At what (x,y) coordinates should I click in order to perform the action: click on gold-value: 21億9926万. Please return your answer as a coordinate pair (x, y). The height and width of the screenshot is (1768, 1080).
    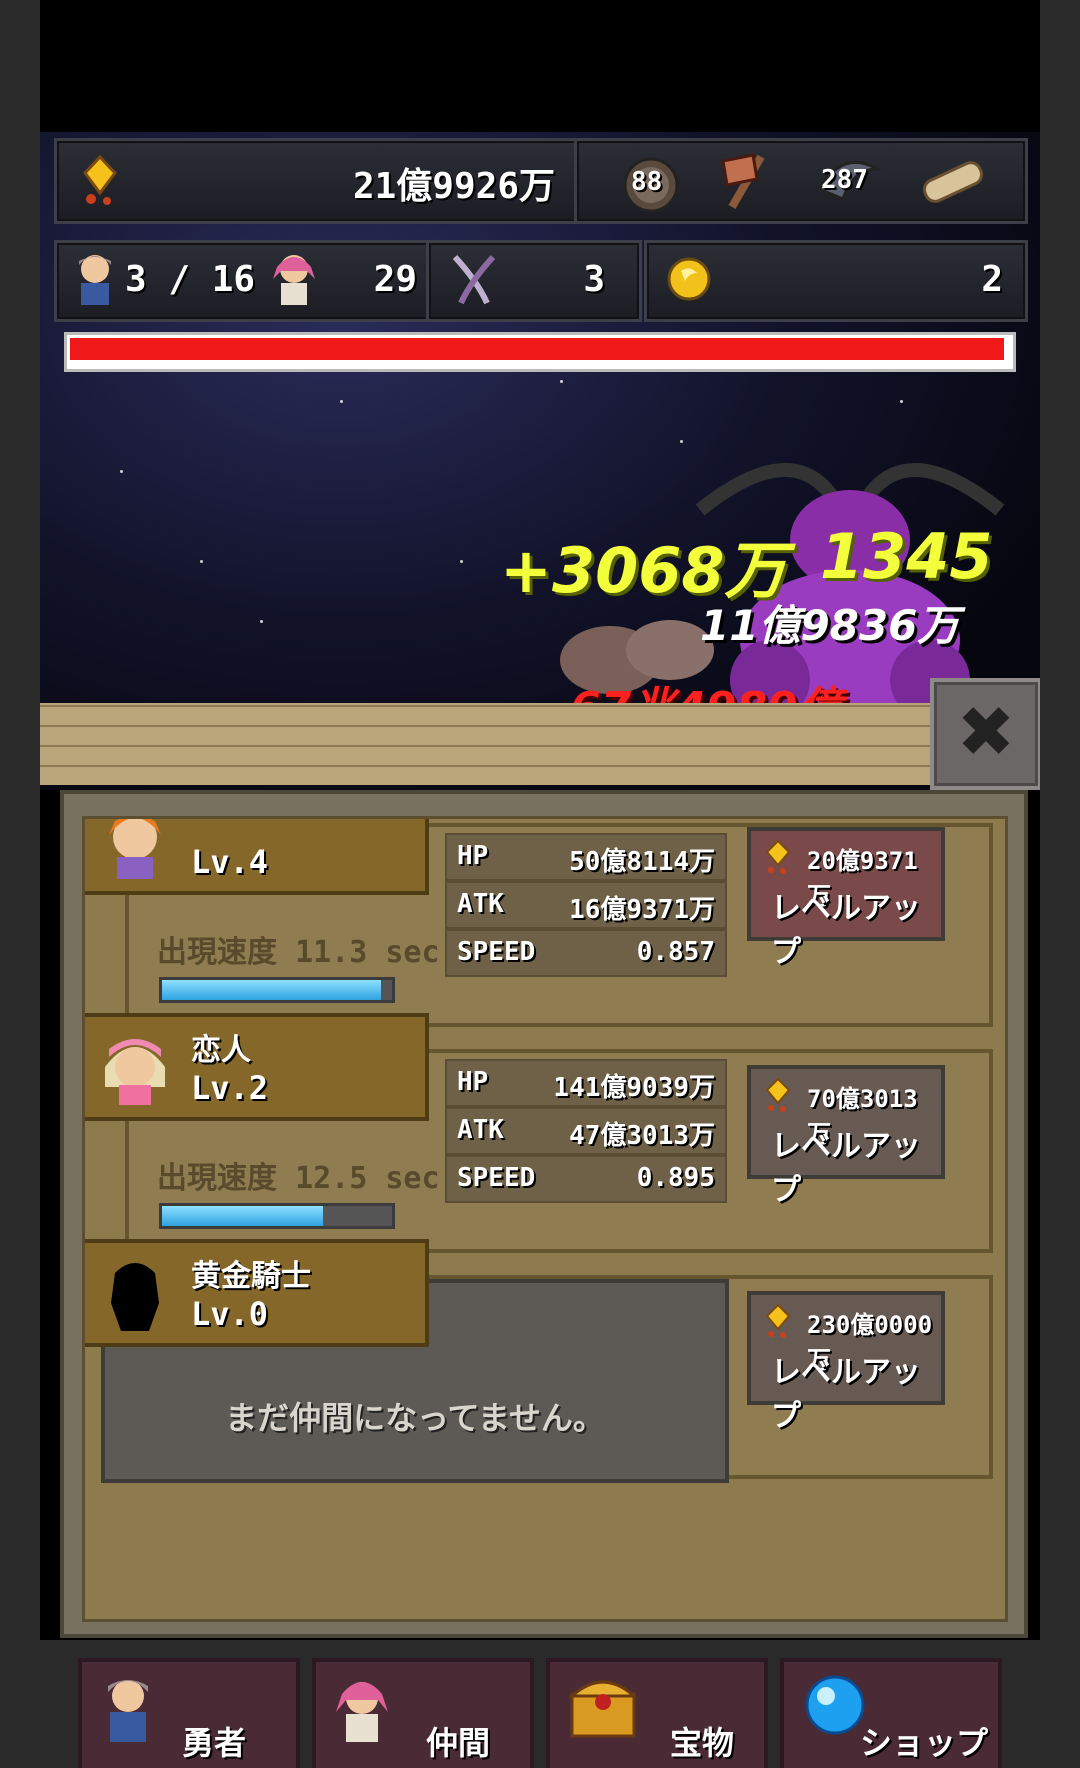
    Looking at the image, I should click on (453, 186).